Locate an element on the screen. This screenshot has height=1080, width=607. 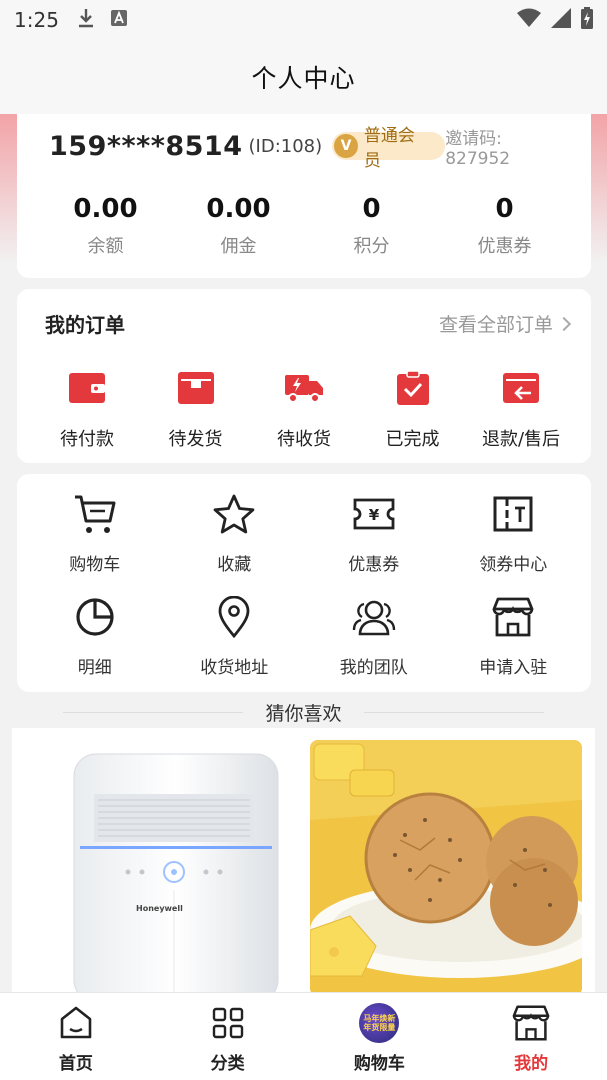
battery-icon is located at coordinates (587, 20).